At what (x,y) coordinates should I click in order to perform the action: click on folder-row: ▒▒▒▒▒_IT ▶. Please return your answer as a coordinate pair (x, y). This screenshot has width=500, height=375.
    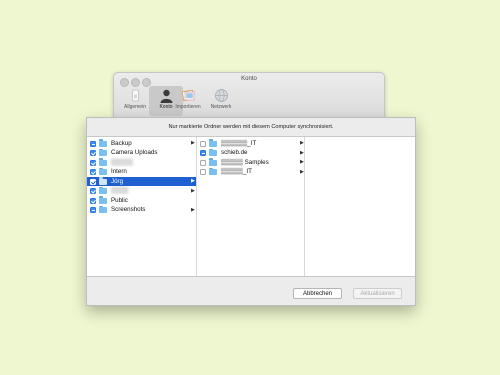
    Looking at the image, I should click on (250, 172).